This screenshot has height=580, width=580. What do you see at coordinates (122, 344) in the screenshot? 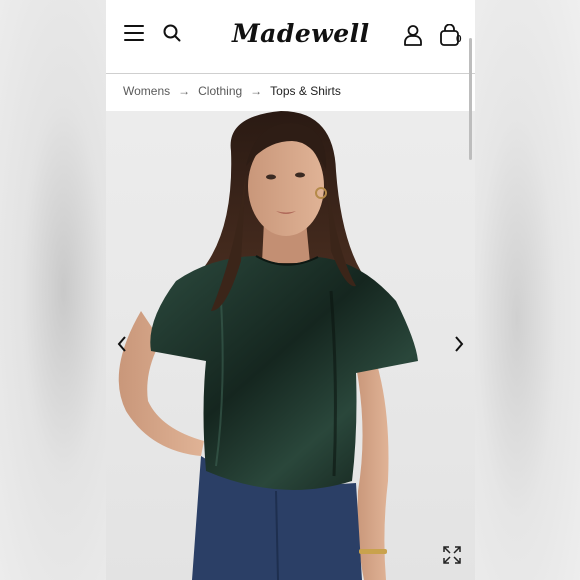
I see `previous-image-icon` at bounding box center [122, 344].